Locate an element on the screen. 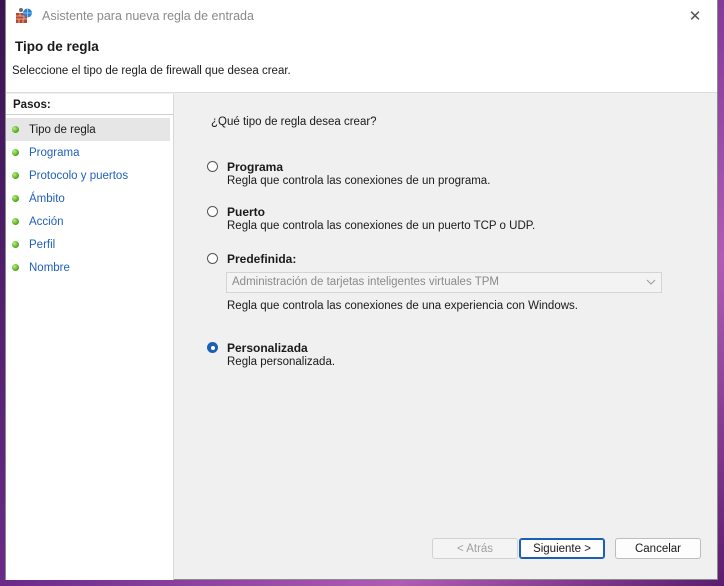  chevron-down-icon is located at coordinates (651, 282).